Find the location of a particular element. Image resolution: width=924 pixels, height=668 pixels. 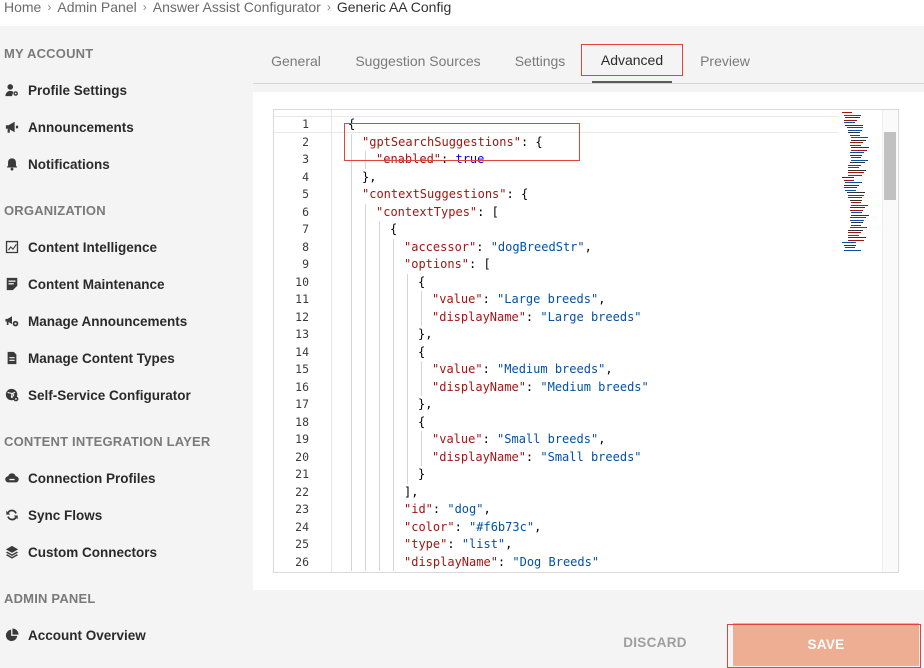

sidebar-item-label: Announcements is located at coordinates (81, 127).